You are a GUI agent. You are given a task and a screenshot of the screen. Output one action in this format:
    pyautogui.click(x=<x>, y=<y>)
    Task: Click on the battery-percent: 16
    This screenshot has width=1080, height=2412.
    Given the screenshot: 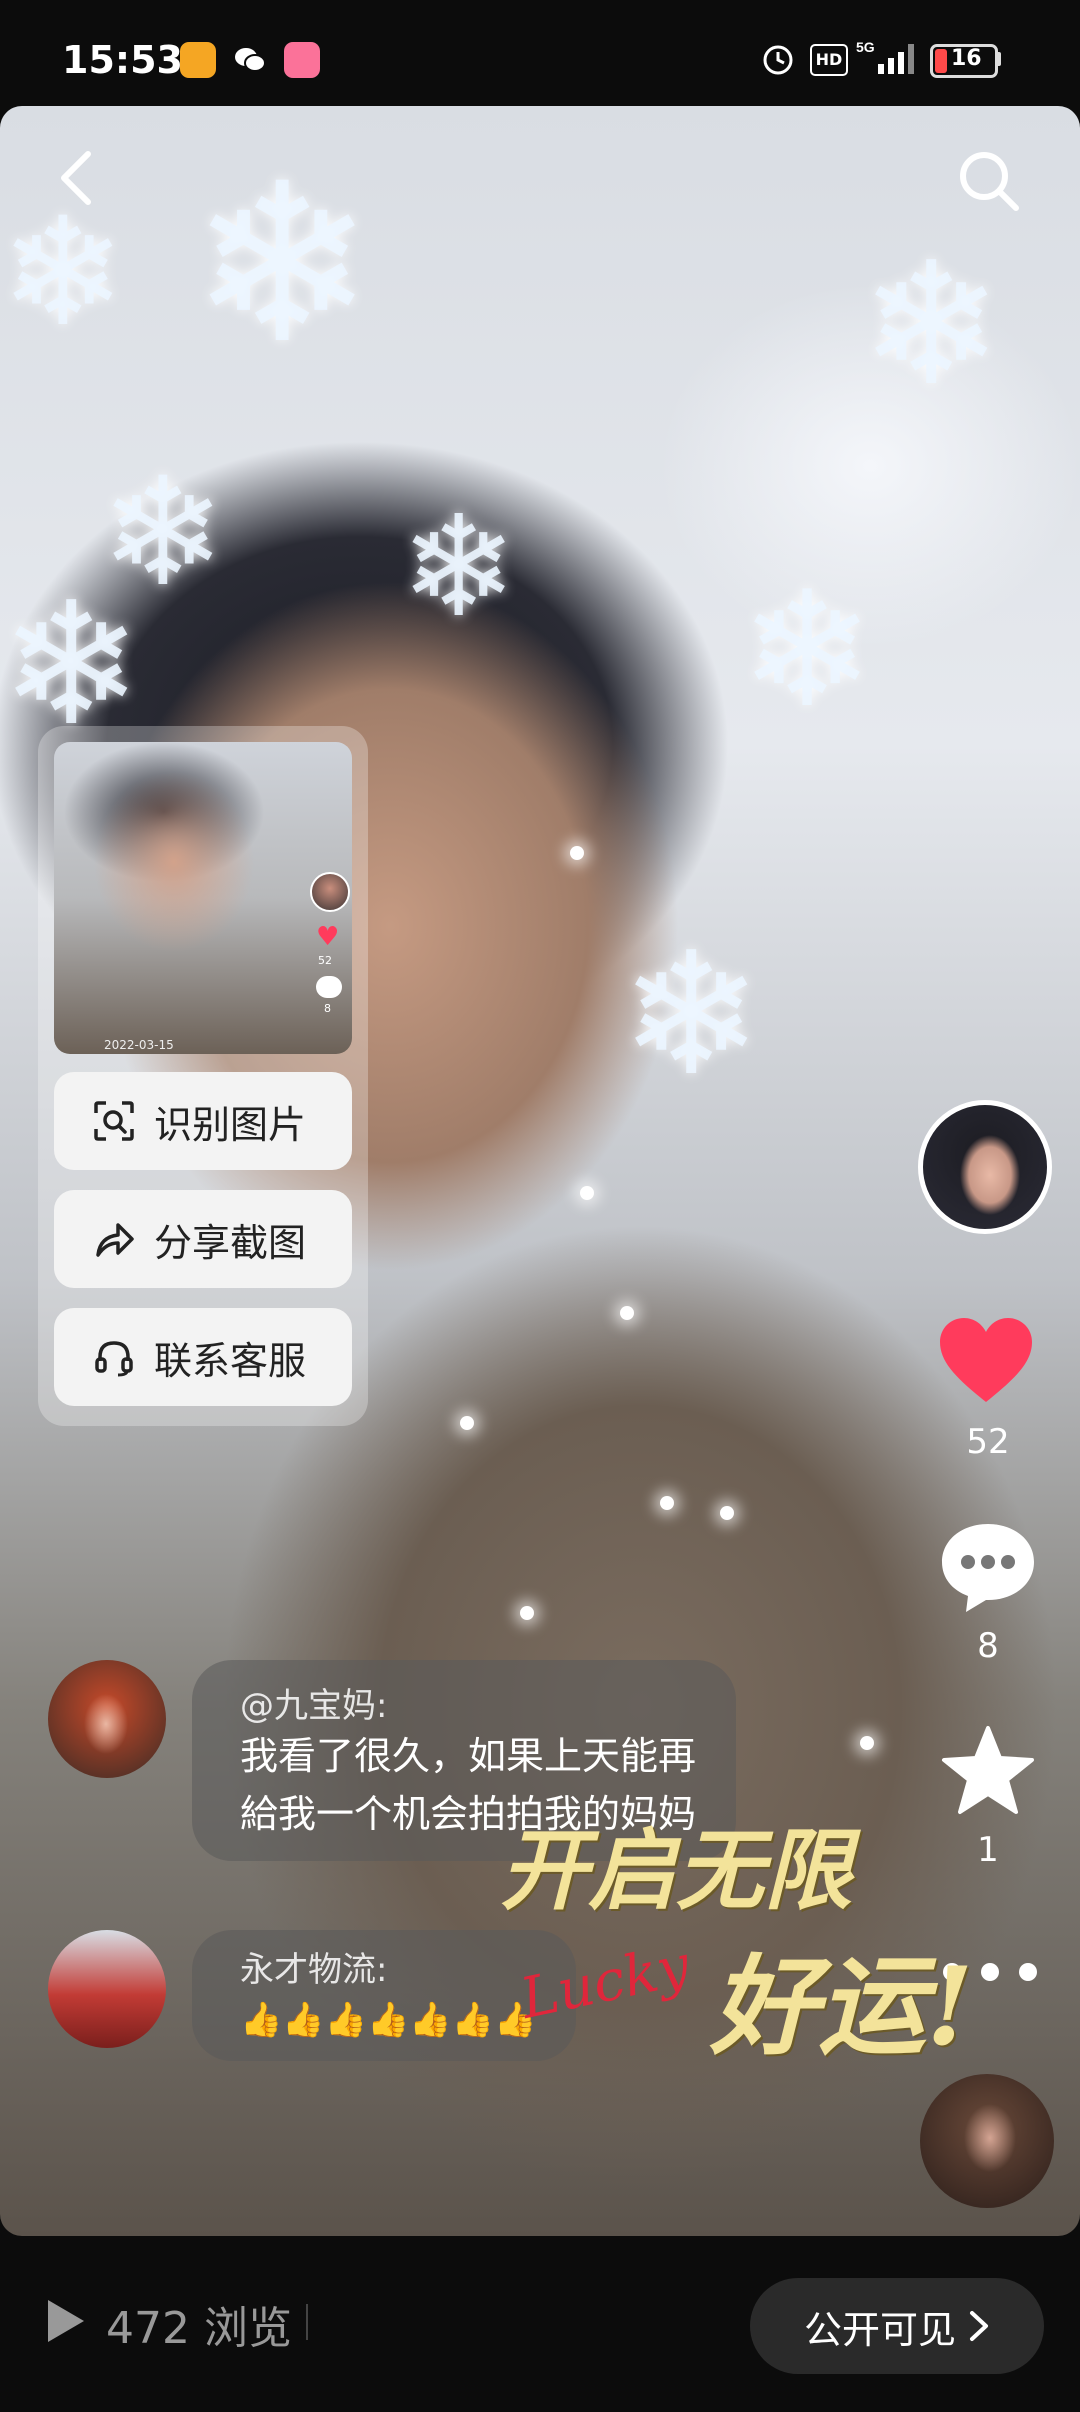 What is the action you would take?
    pyautogui.click(x=966, y=58)
    